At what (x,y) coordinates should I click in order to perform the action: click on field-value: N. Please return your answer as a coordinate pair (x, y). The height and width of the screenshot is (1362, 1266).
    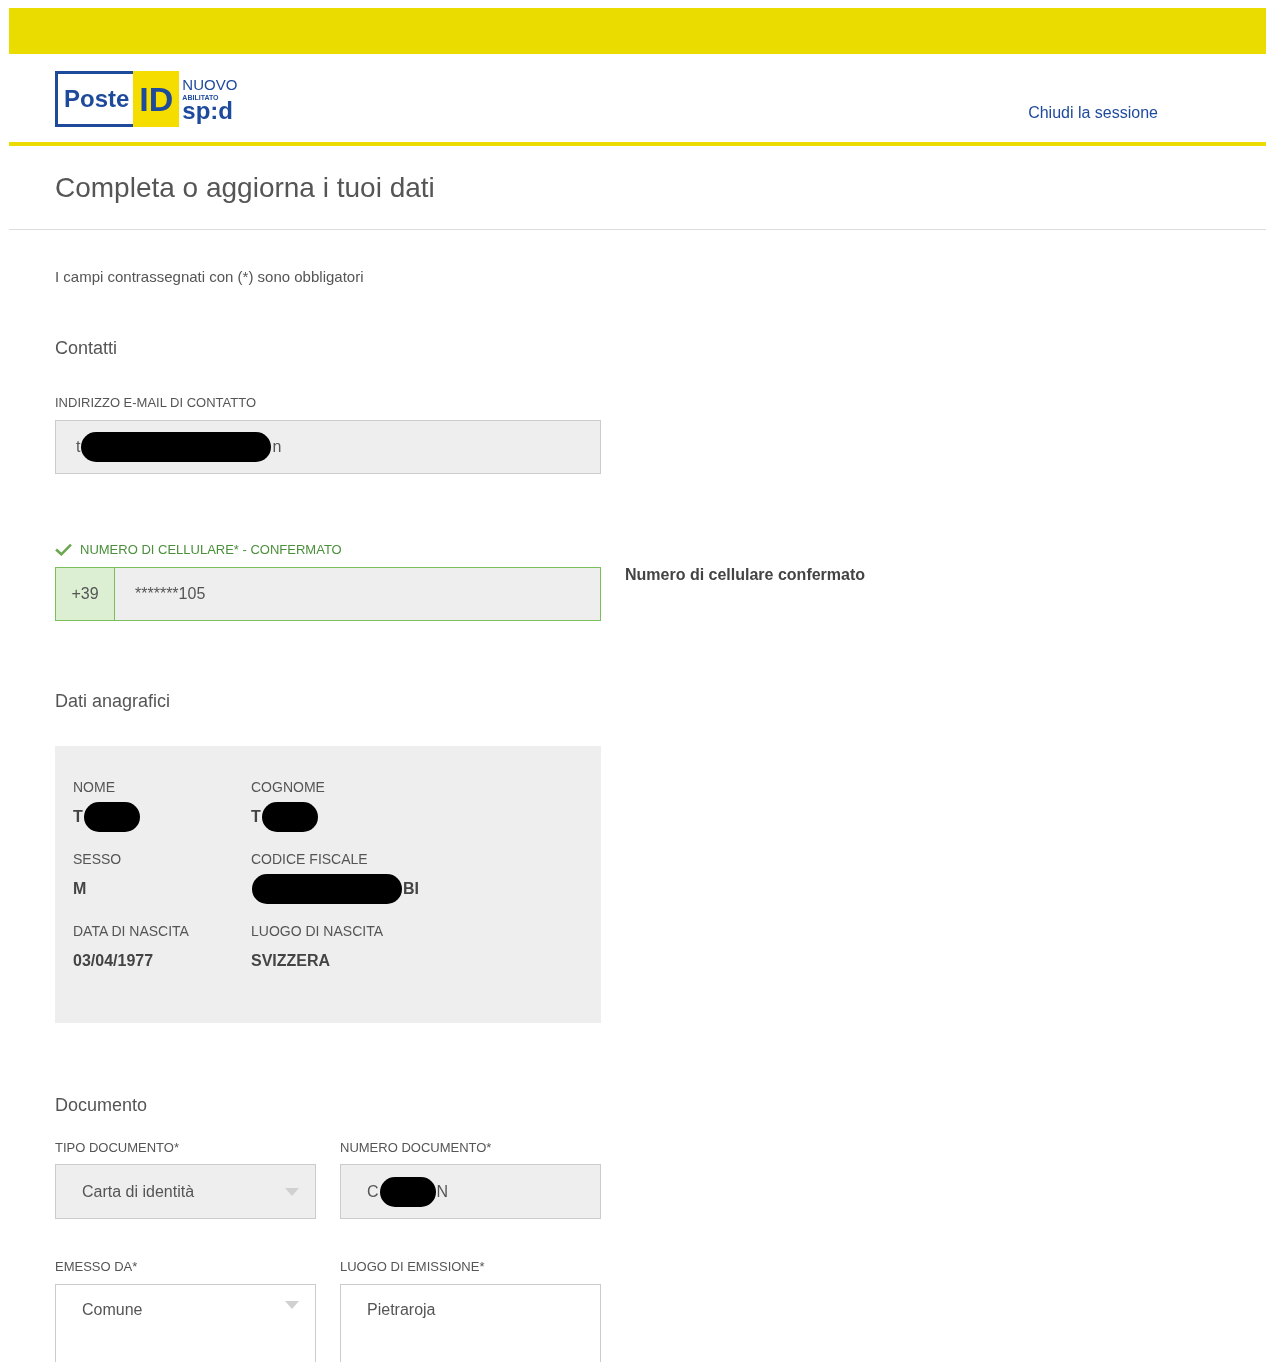
    Looking at the image, I should click on (442, 1191).